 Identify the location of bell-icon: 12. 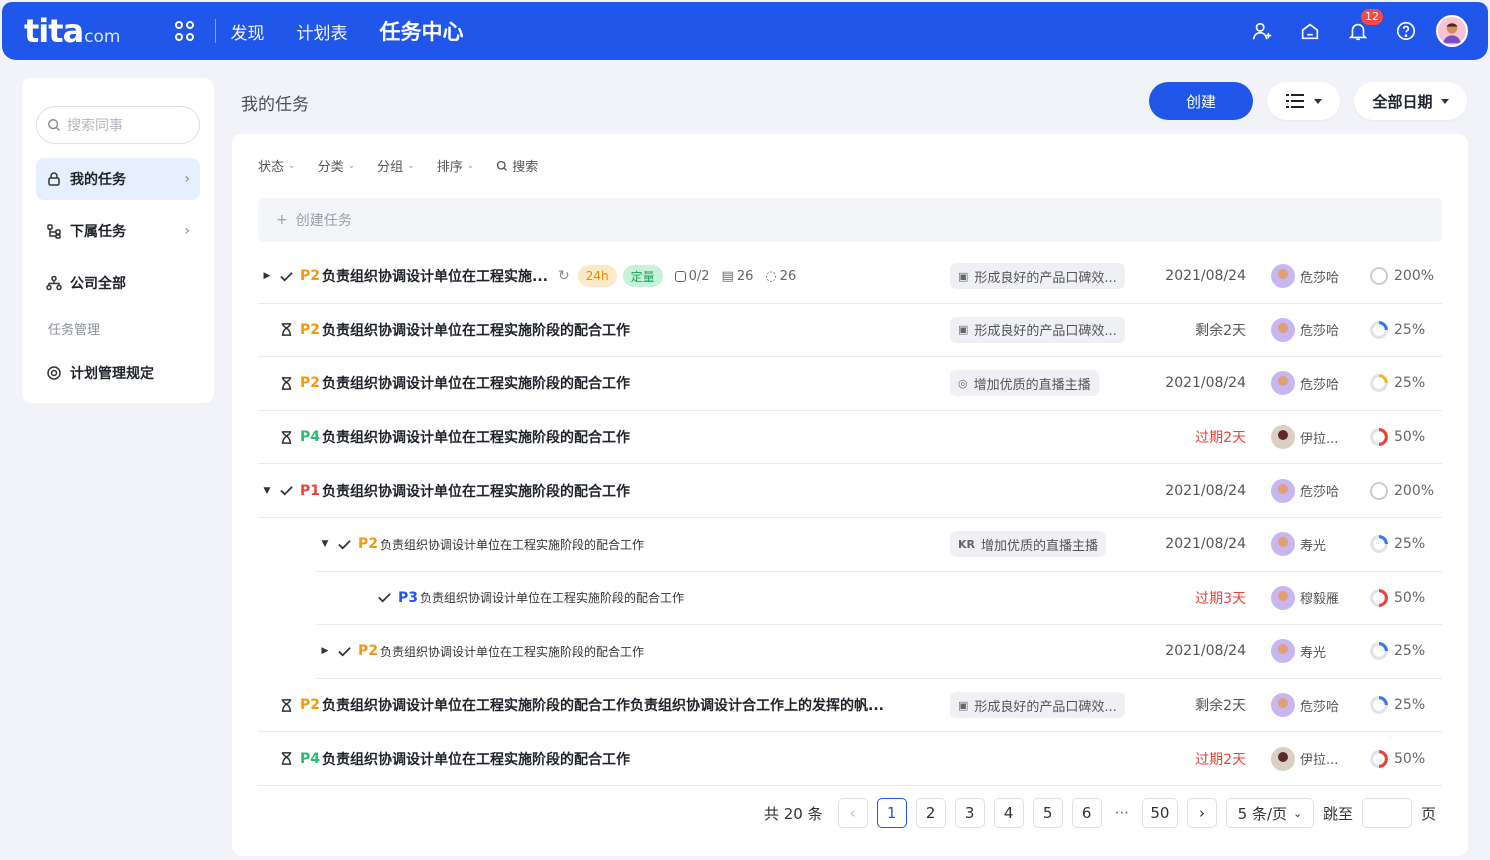
(1358, 27).